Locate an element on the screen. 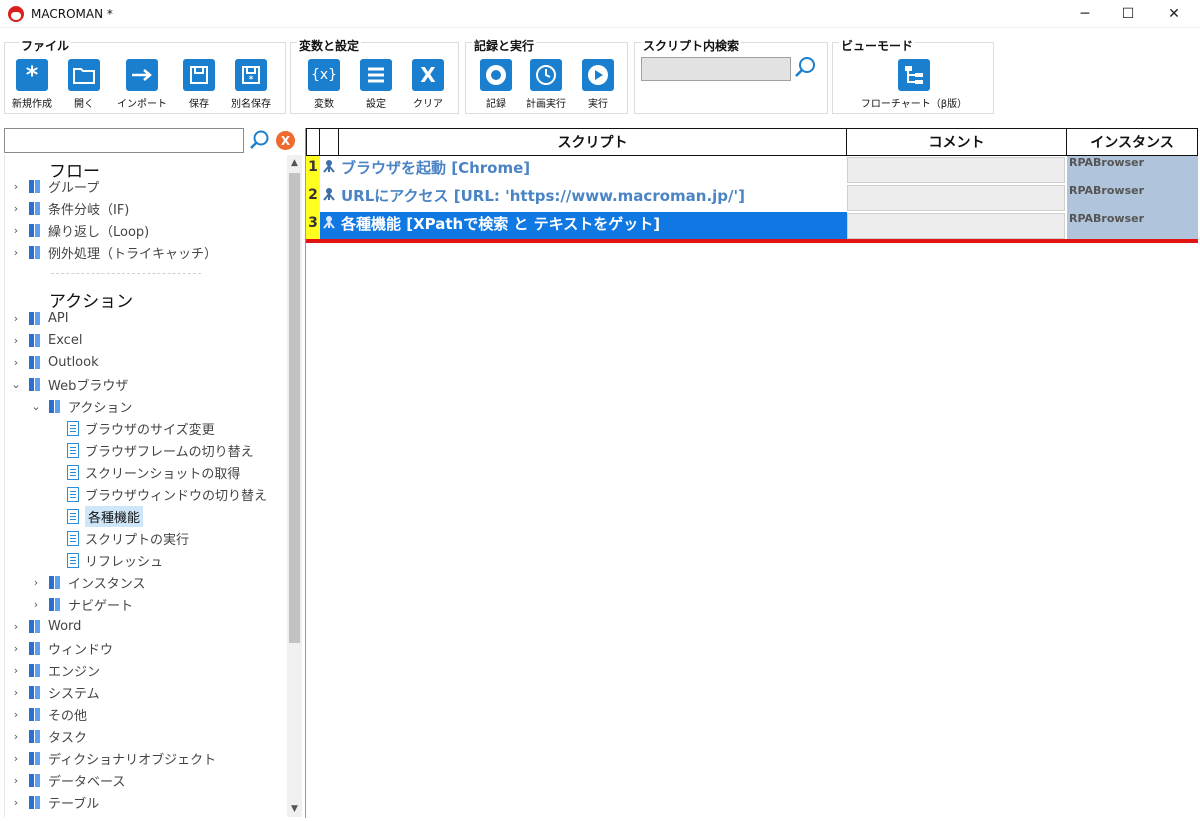  tree-item-window: › ウィンドウ is located at coordinates (61, 648).